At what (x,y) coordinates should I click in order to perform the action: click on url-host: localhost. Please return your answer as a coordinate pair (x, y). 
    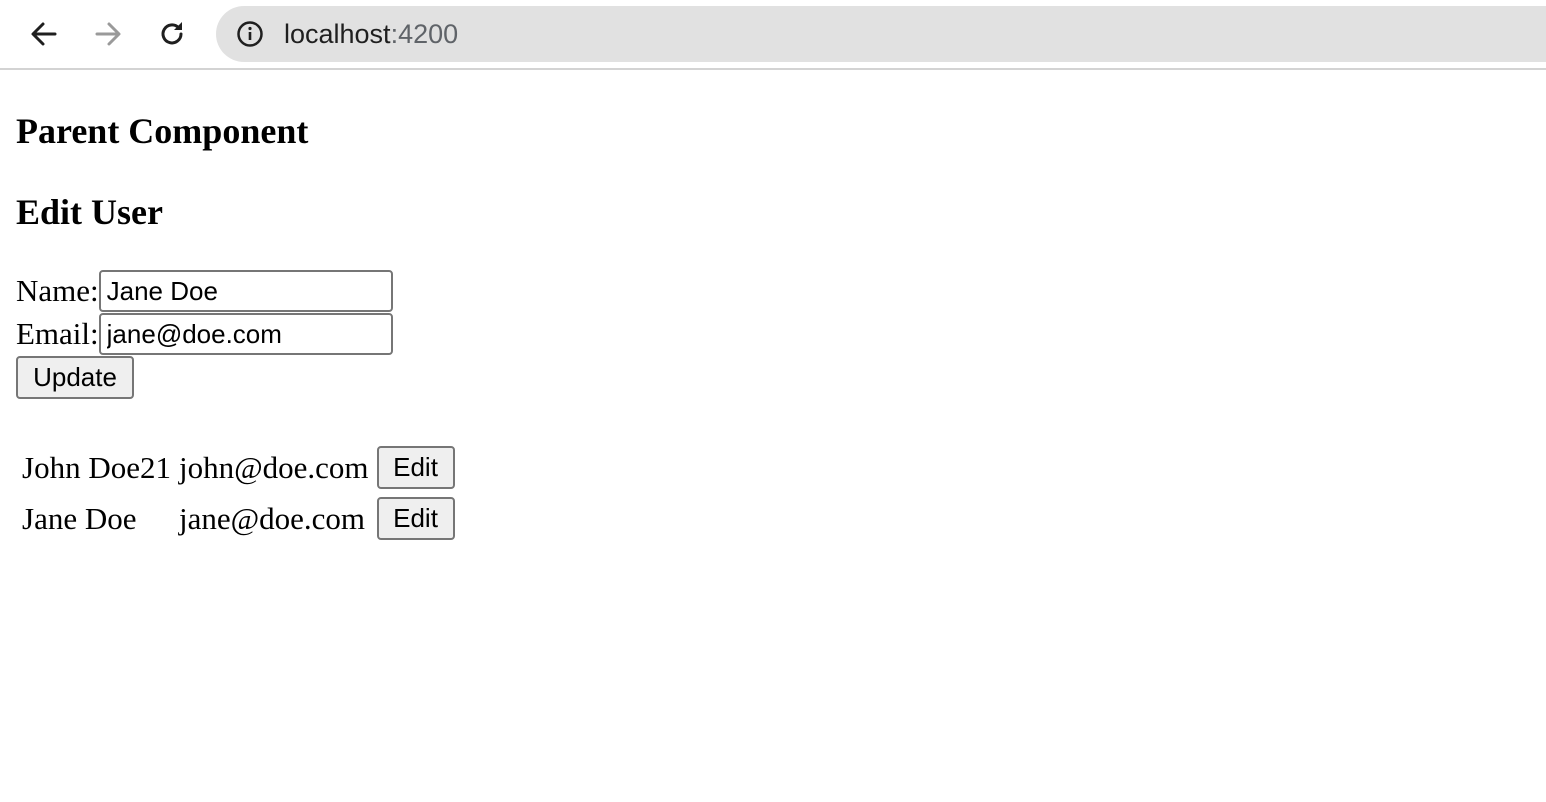
    Looking at the image, I should click on (337, 34).